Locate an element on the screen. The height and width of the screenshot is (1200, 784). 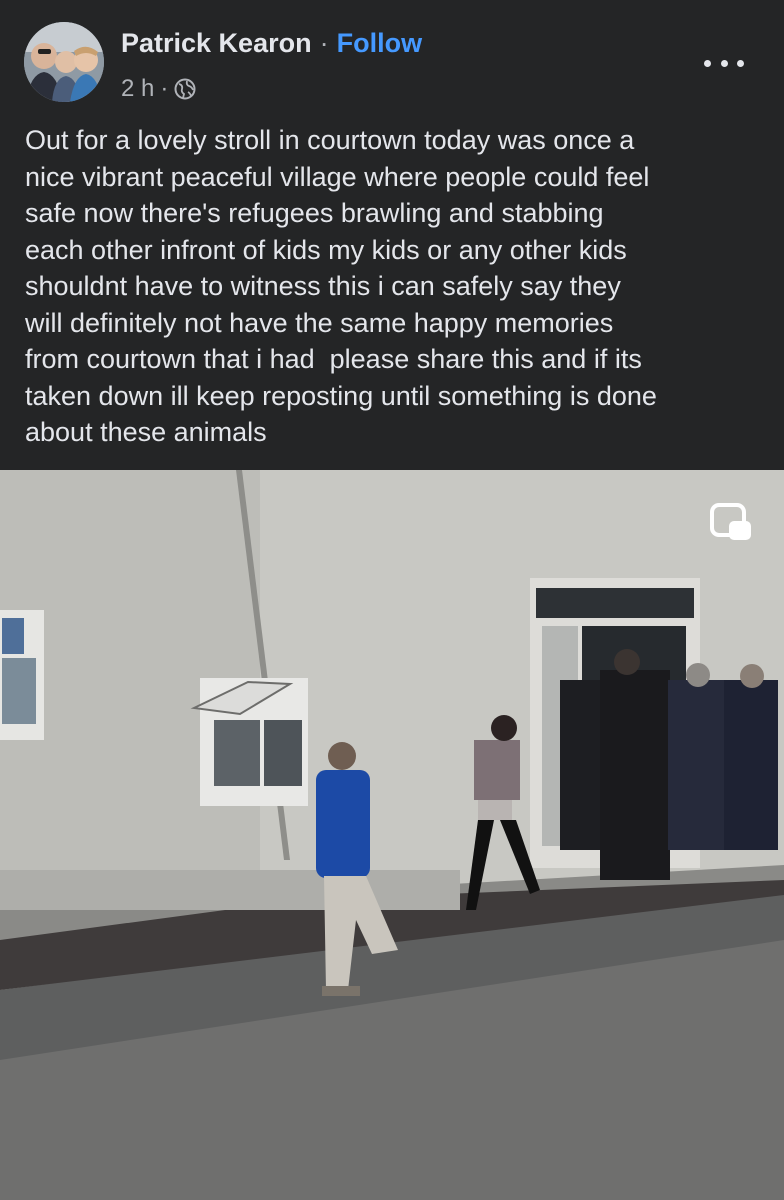
avatar-photo is located at coordinates (64, 62).